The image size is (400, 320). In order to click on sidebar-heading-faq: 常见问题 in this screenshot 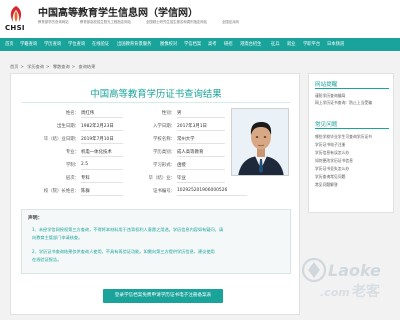, I will do `click(326, 125)`.